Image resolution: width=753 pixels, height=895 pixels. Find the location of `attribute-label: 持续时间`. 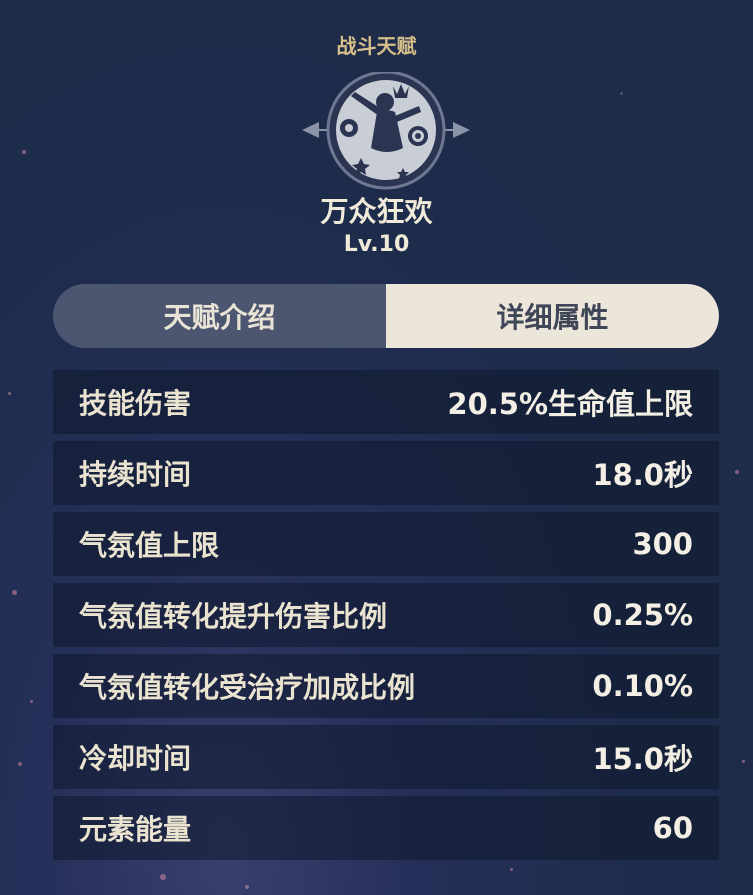

attribute-label: 持续时间 is located at coordinates (135, 474).